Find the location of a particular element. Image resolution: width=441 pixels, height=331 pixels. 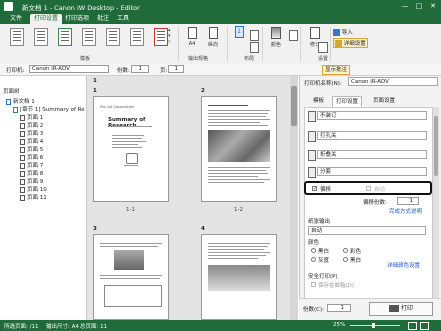

output-size-status: 输出尺寸: A4 is located at coordinates (62, 327).